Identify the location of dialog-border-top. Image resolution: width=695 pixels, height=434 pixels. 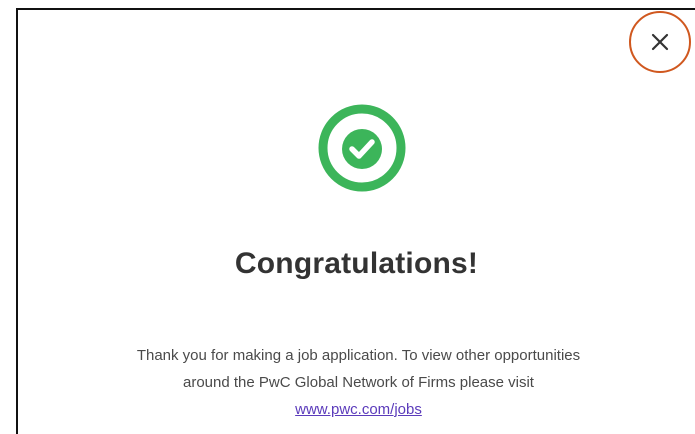
(355, 9).